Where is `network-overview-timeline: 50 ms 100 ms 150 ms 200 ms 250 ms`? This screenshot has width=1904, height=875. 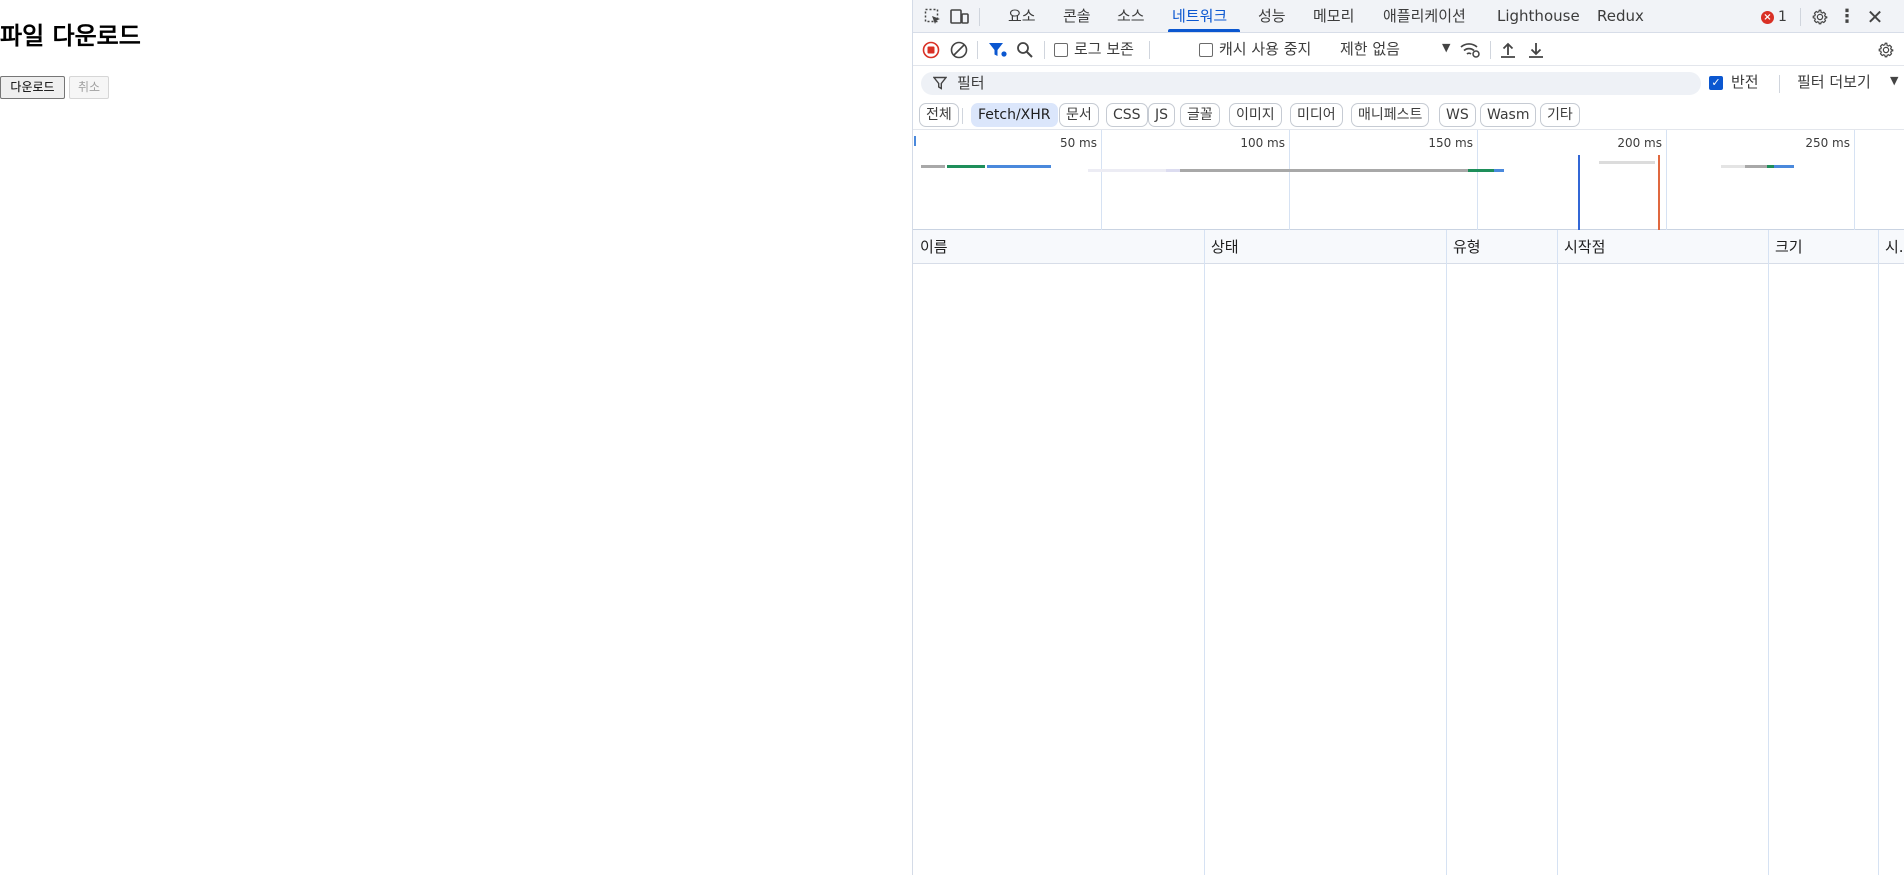 network-overview-timeline: 50 ms 100 ms 150 ms 200 ms 250 ms is located at coordinates (1408, 180).